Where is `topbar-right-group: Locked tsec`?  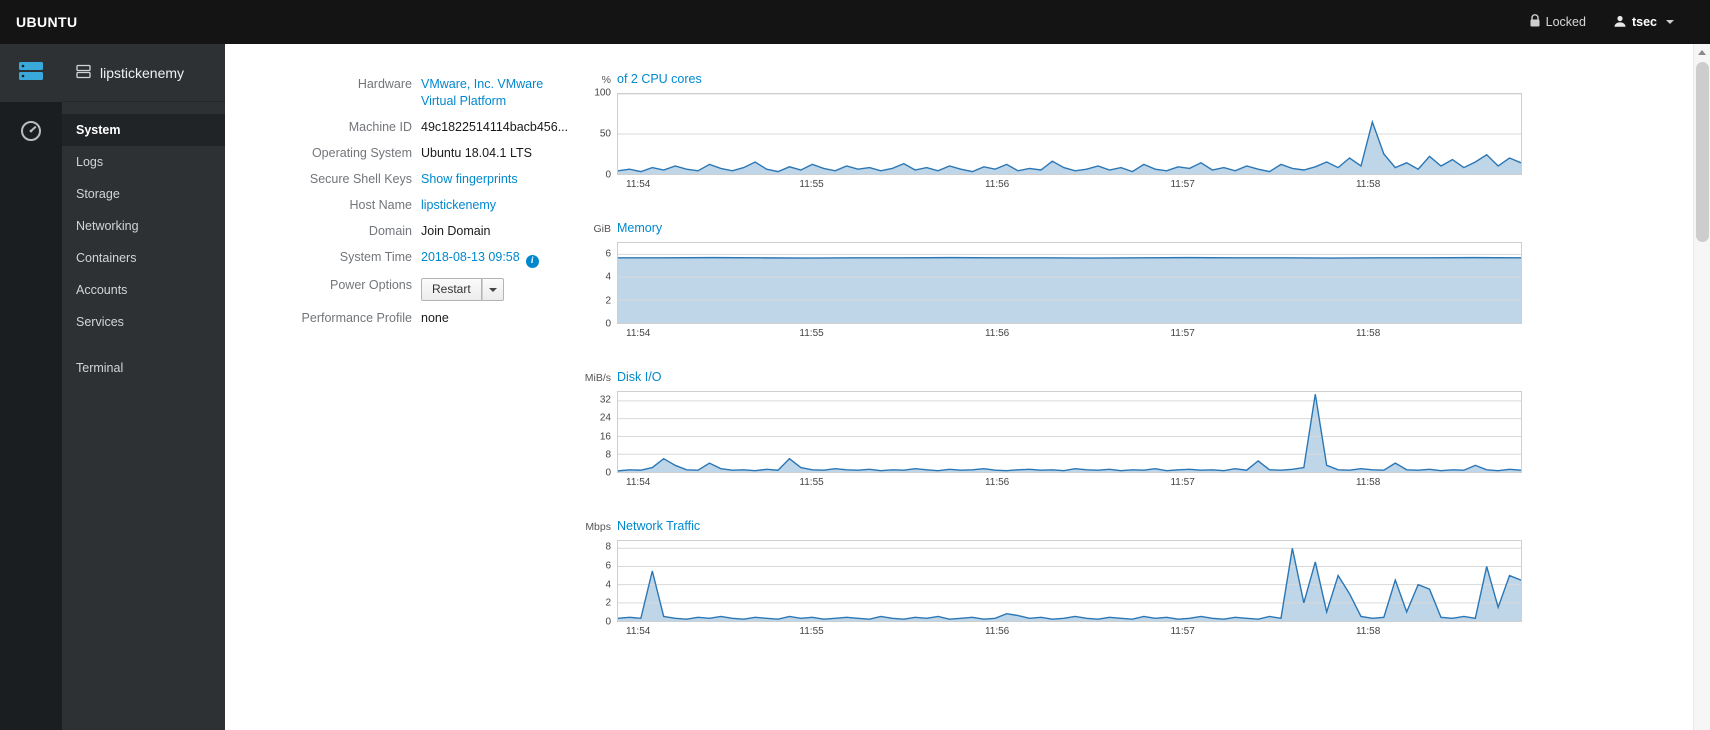
topbar-right-group: Locked tsec is located at coordinates (1602, 22).